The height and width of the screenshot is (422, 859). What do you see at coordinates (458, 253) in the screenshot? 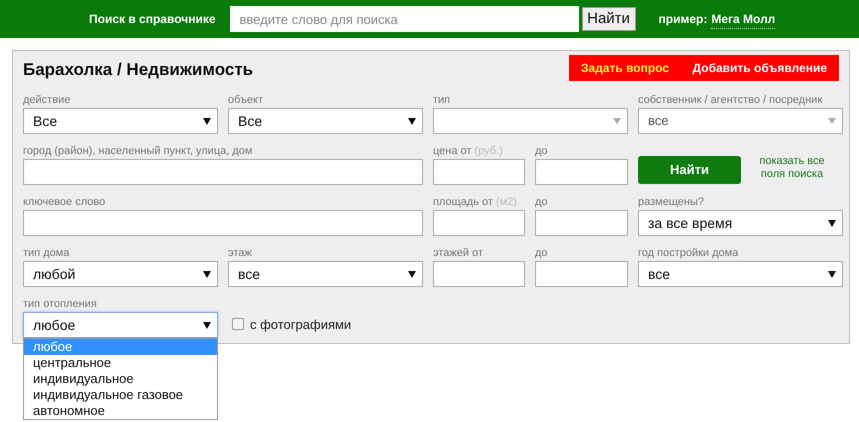
I see `field-label: этажей от` at bounding box center [458, 253].